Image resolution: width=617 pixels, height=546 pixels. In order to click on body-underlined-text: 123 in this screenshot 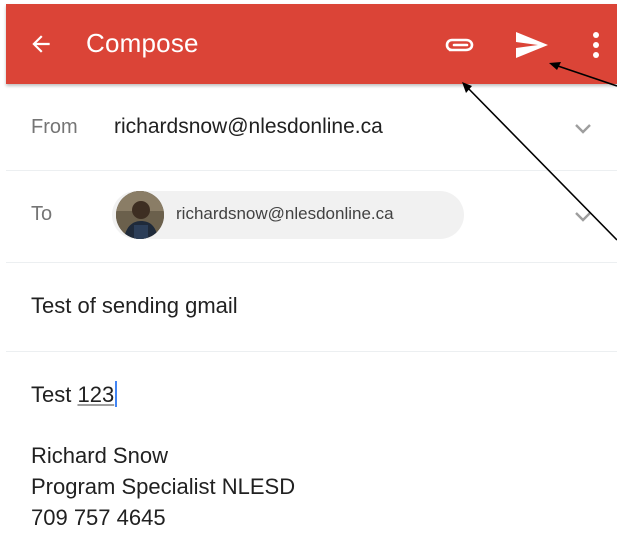, I will do `click(96, 394)`.